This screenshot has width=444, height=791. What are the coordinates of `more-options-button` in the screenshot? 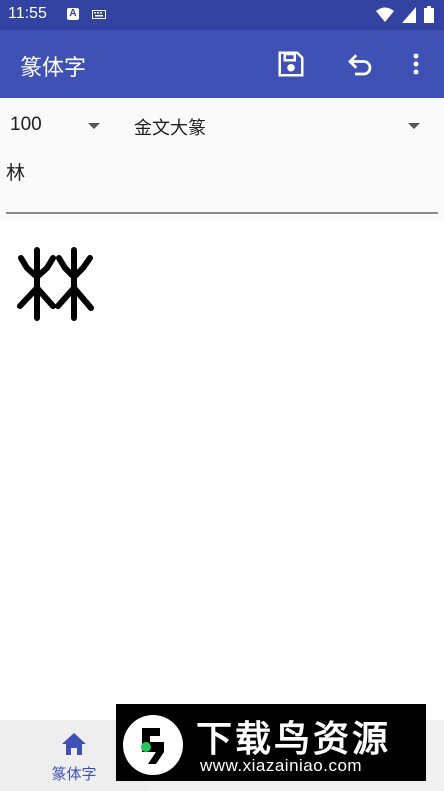 It's located at (416, 64).